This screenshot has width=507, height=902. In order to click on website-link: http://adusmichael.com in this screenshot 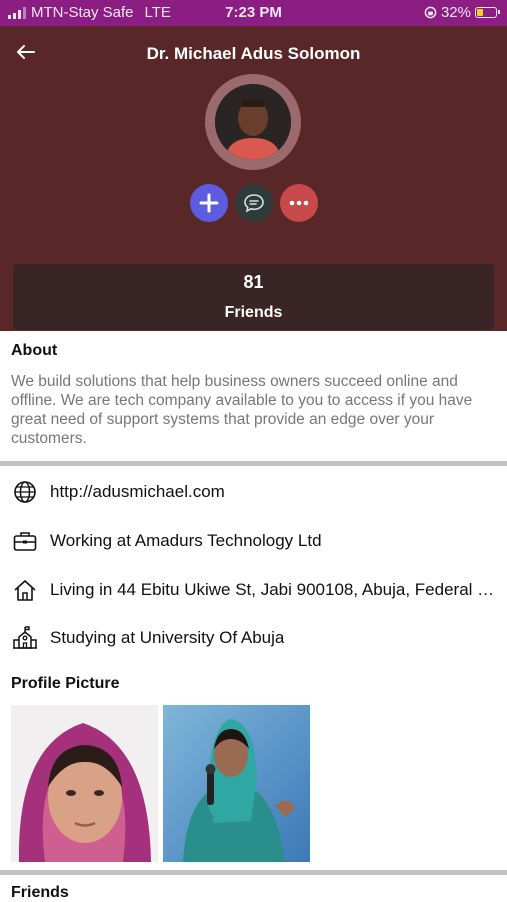, I will do `click(137, 492)`.